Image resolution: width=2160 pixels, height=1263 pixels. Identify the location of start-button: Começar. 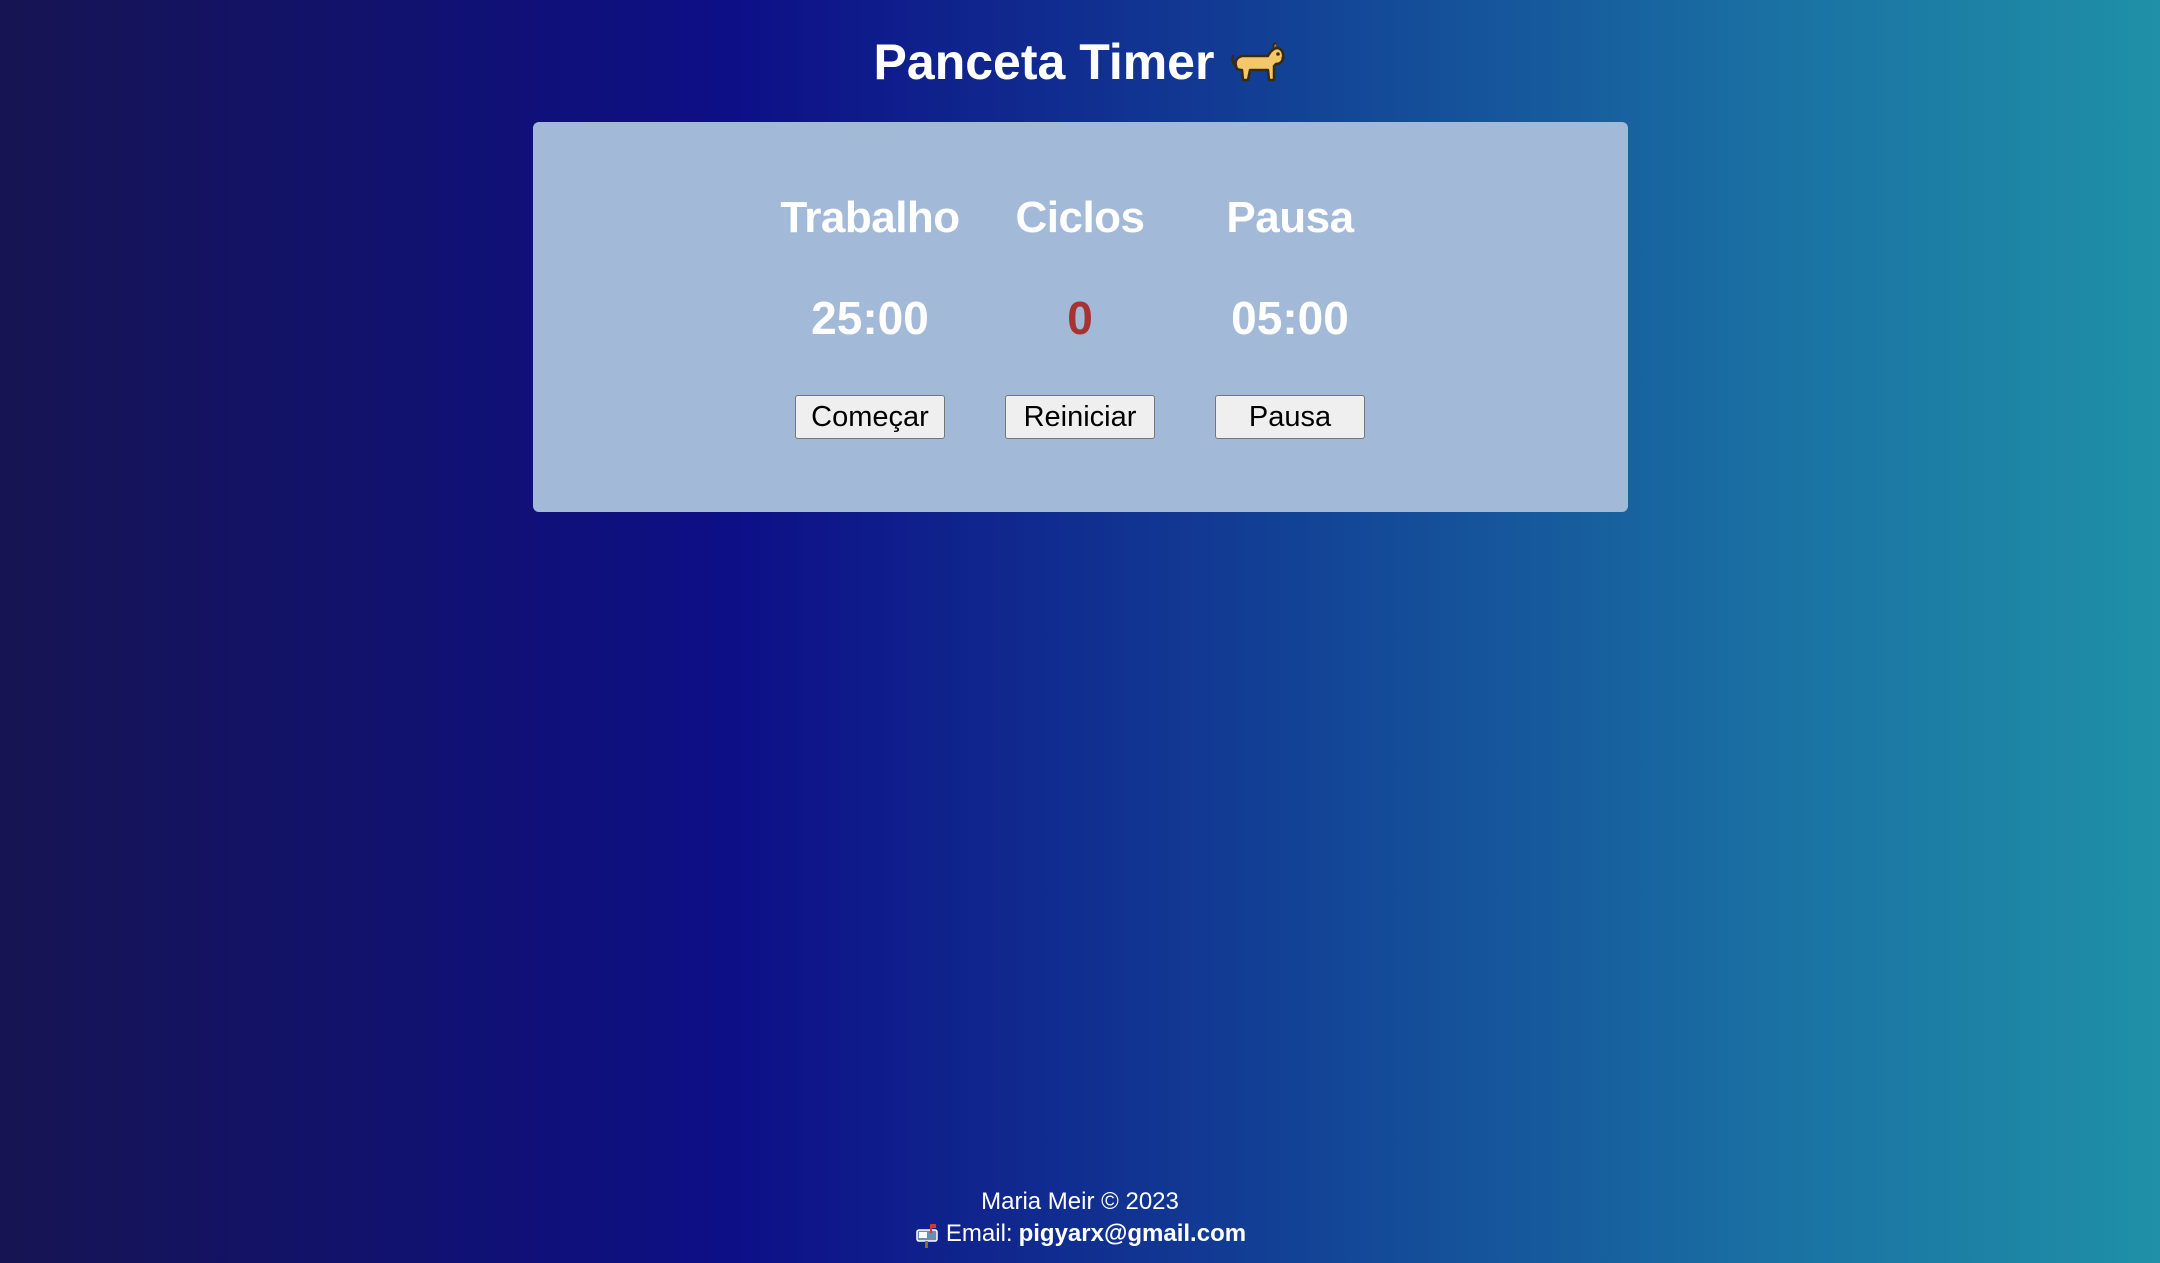
(870, 417).